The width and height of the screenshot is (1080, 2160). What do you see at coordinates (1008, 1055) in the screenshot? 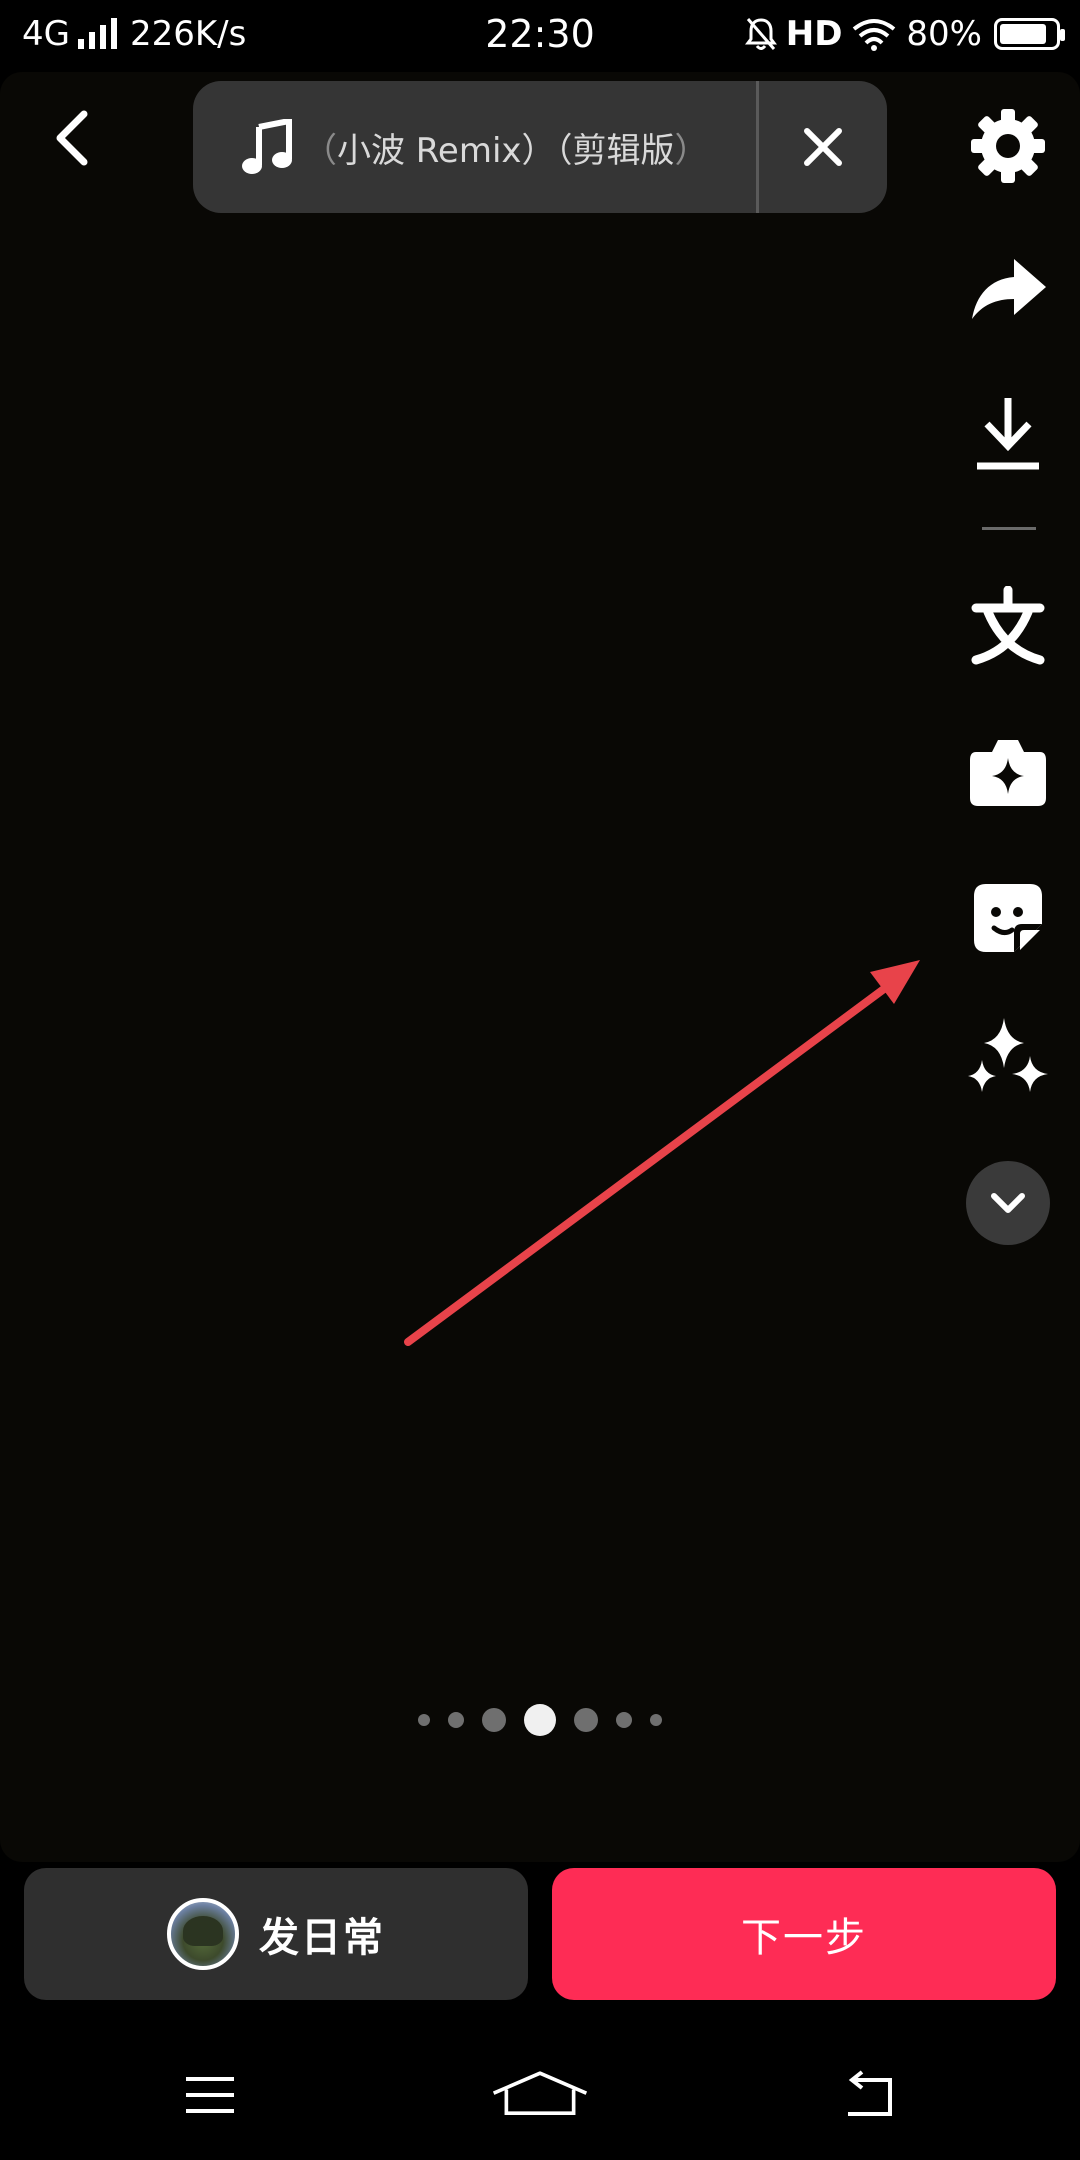
I see `sparkles-icon` at bounding box center [1008, 1055].